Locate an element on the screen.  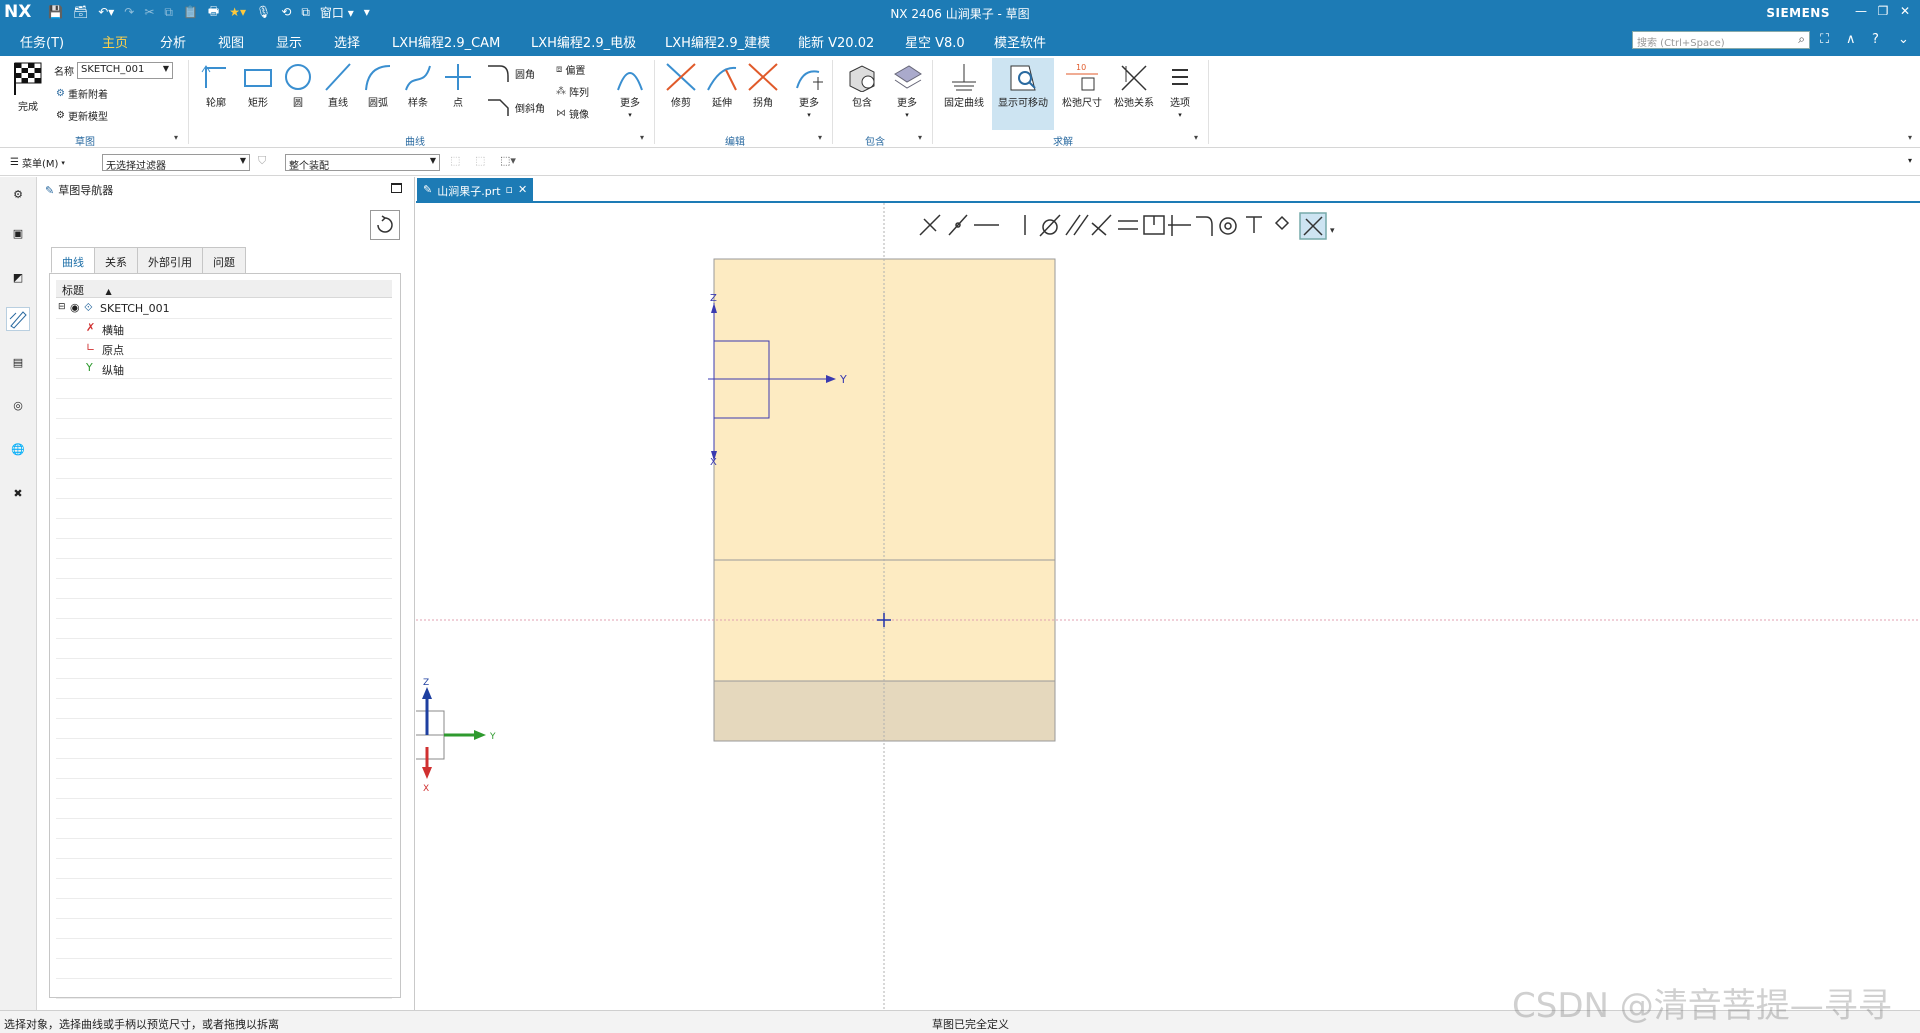
tab-analysis: 分析 is located at coordinates (173, 41).